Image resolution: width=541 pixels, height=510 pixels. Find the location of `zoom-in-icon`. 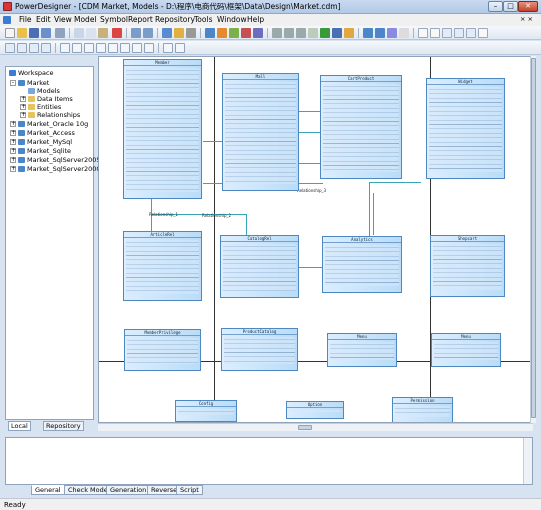

zoom-in-icon is located at coordinates (277, 33).